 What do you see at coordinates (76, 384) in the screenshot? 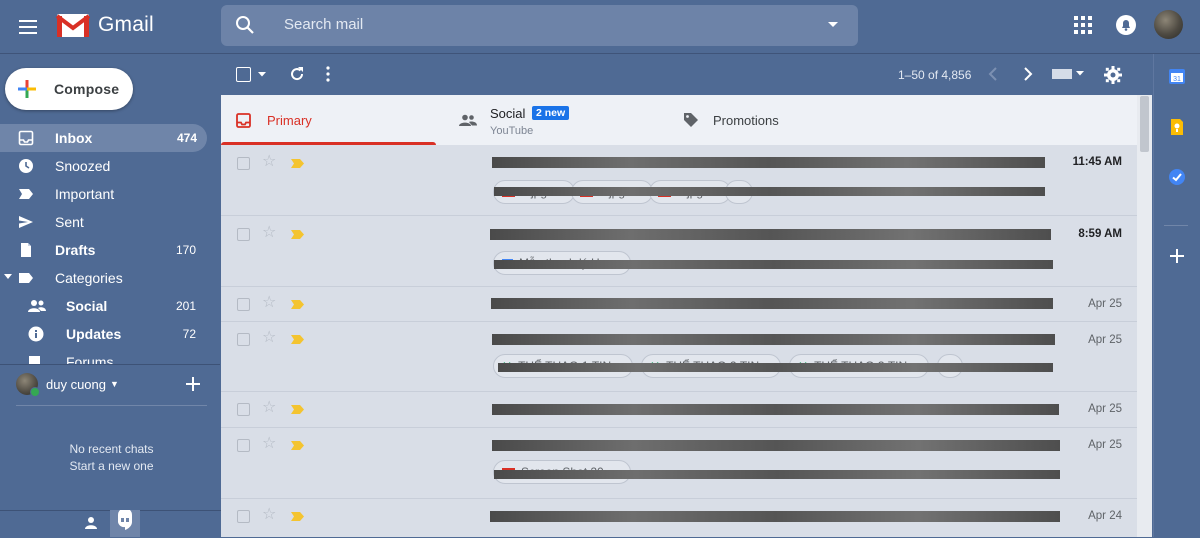
I see `chat-user-name: duy cuong` at bounding box center [76, 384].